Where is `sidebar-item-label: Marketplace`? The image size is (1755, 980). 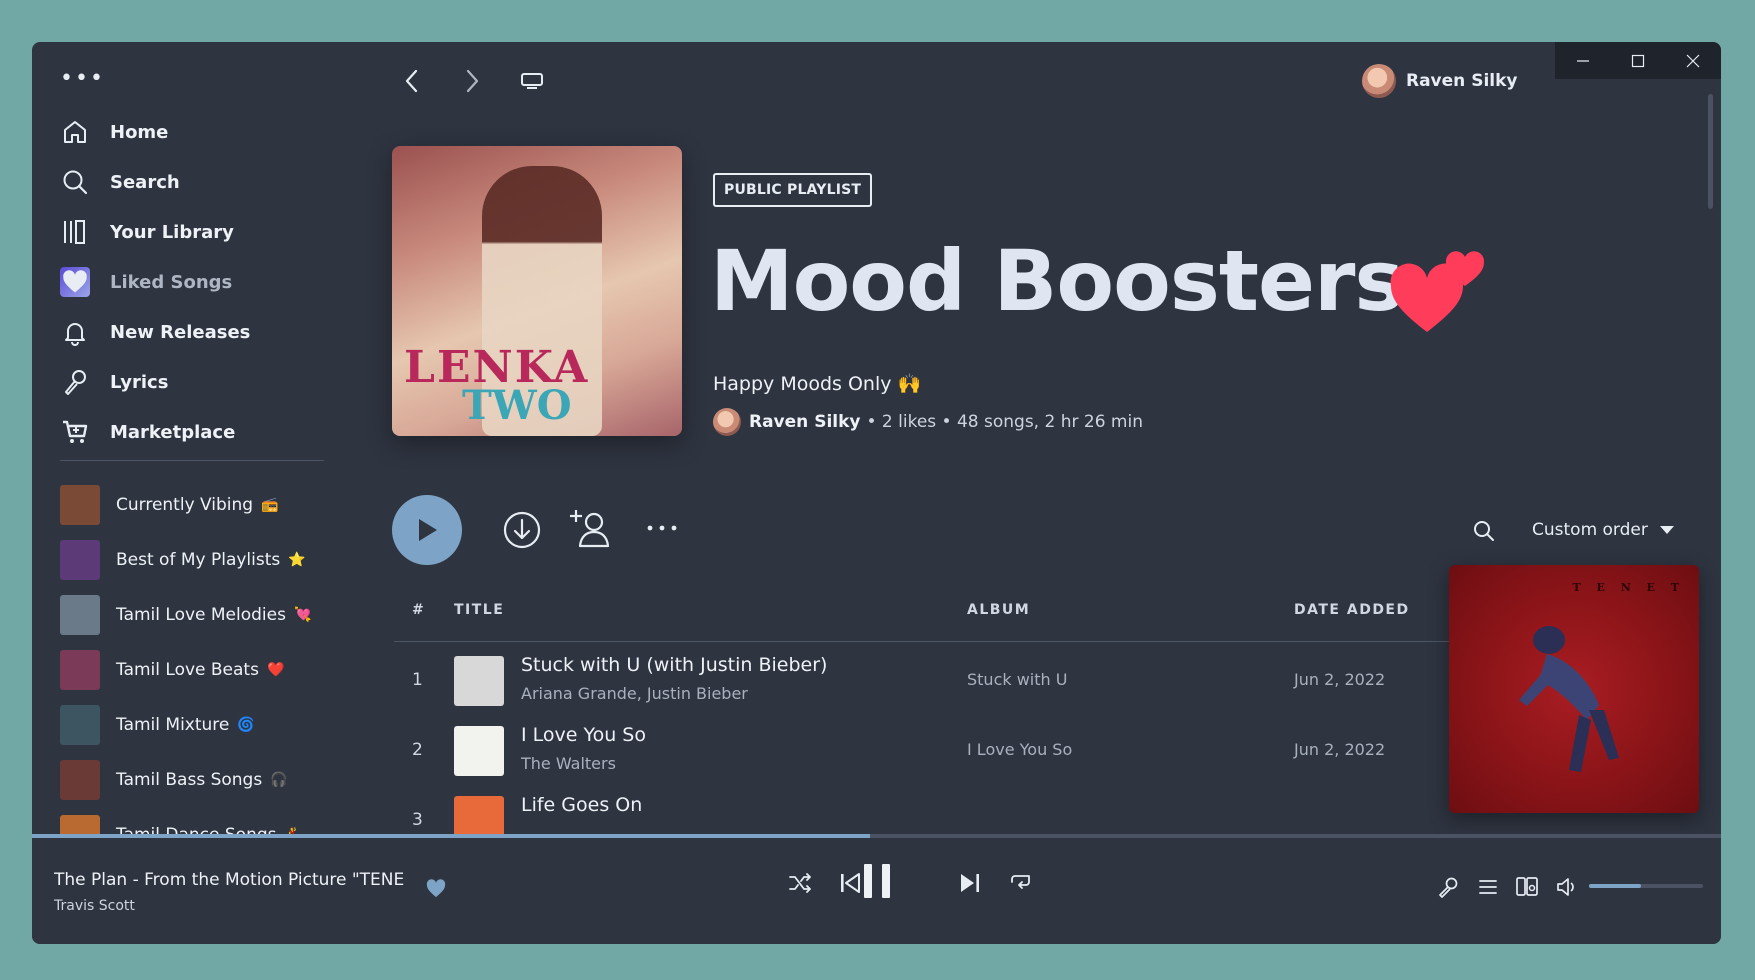
sidebar-item-label: Marketplace is located at coordinates (173, 432).